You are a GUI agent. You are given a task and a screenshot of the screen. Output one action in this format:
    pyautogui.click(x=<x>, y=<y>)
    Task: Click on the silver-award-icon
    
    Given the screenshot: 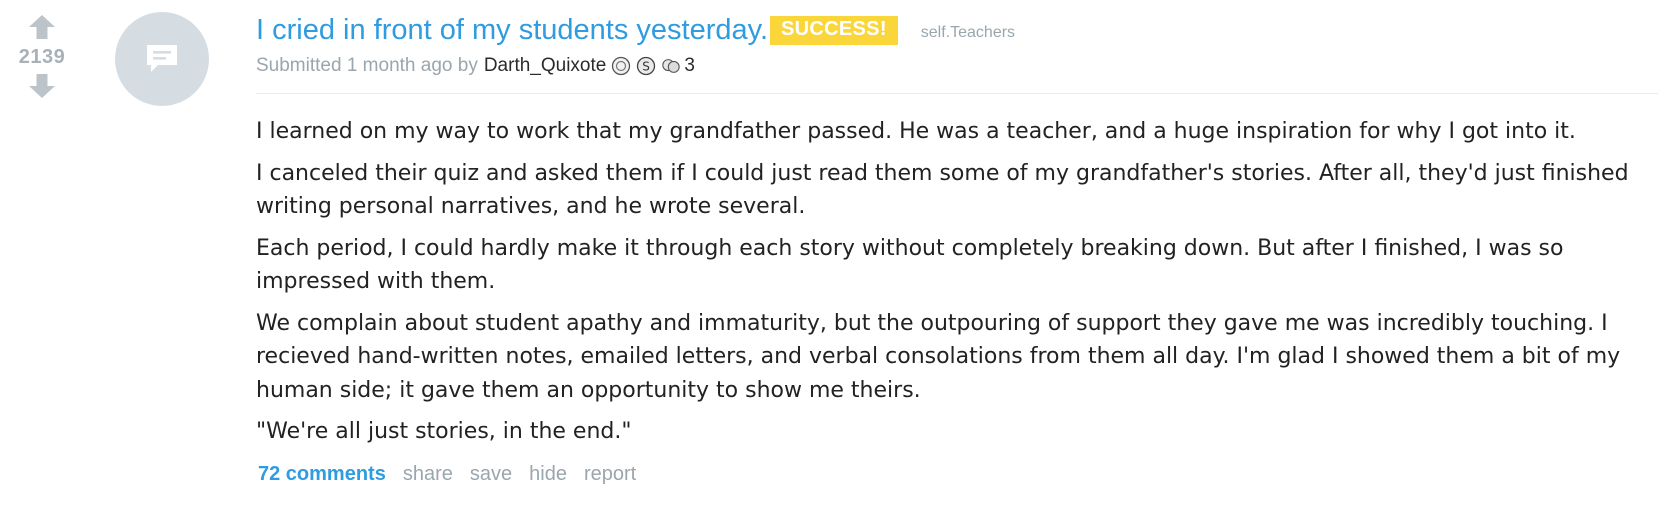 What is the action you would take?
    pyautogui.click(x=621, y=66)
    